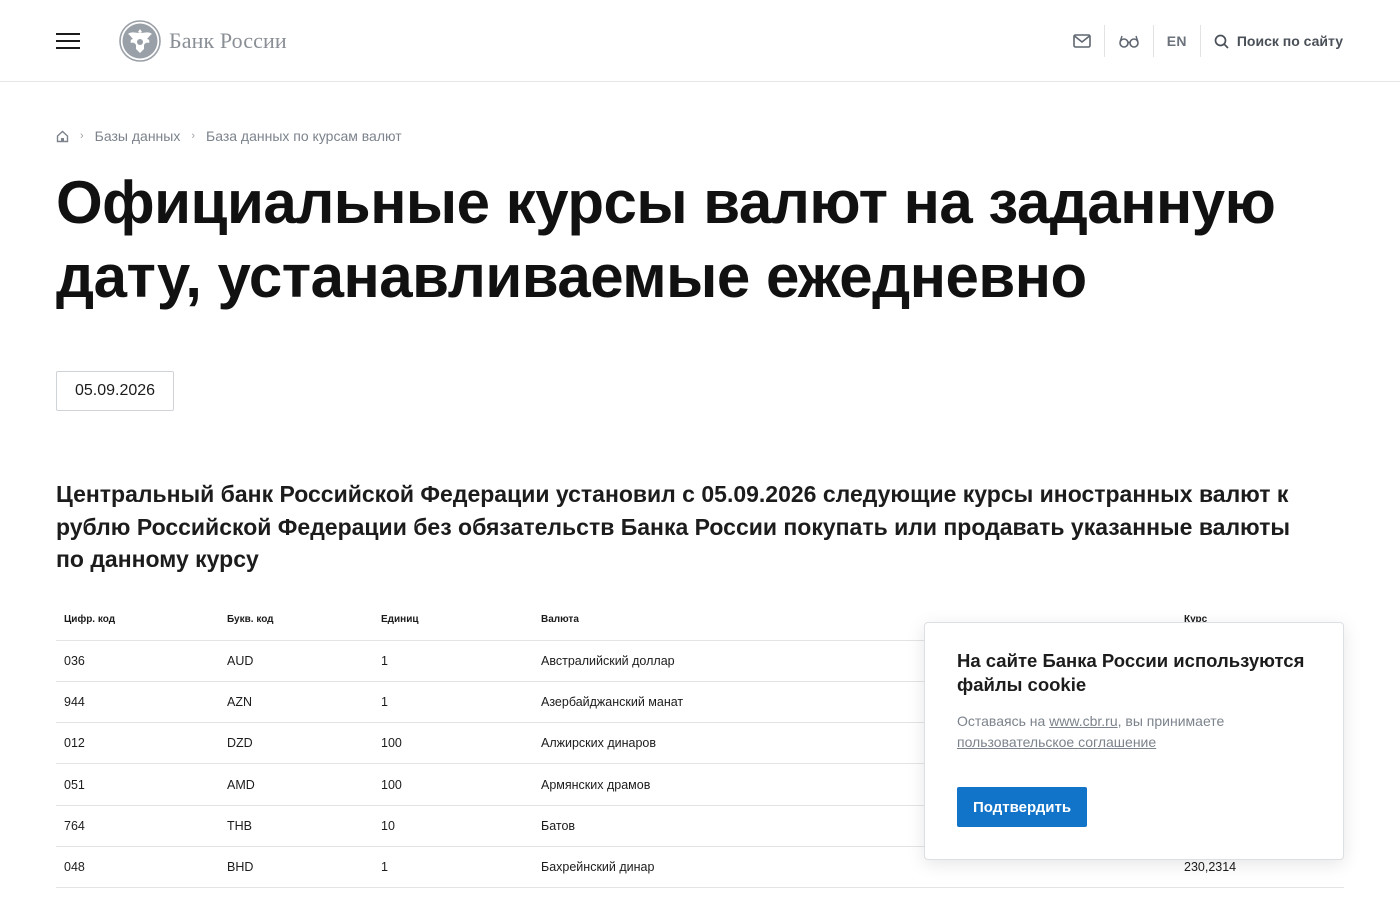  I want to click on cell-num-code: 051, so click(137, 784).